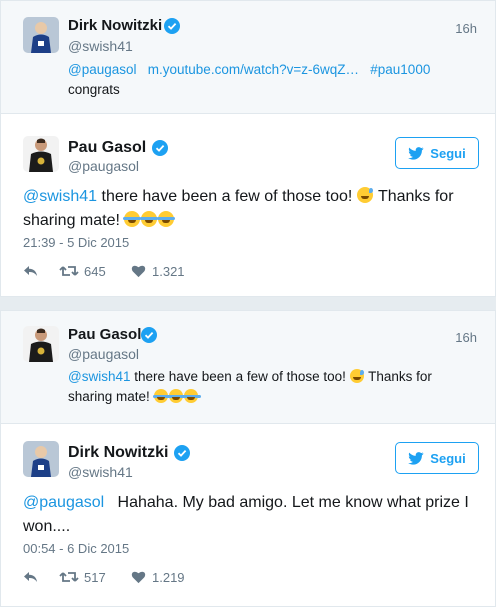 The image size is (496, 607). What do you see at coordinates (103, 166) in the screenshot?
I see `tweet-author-handle: @paugasol` at bounding box center [103, 166].